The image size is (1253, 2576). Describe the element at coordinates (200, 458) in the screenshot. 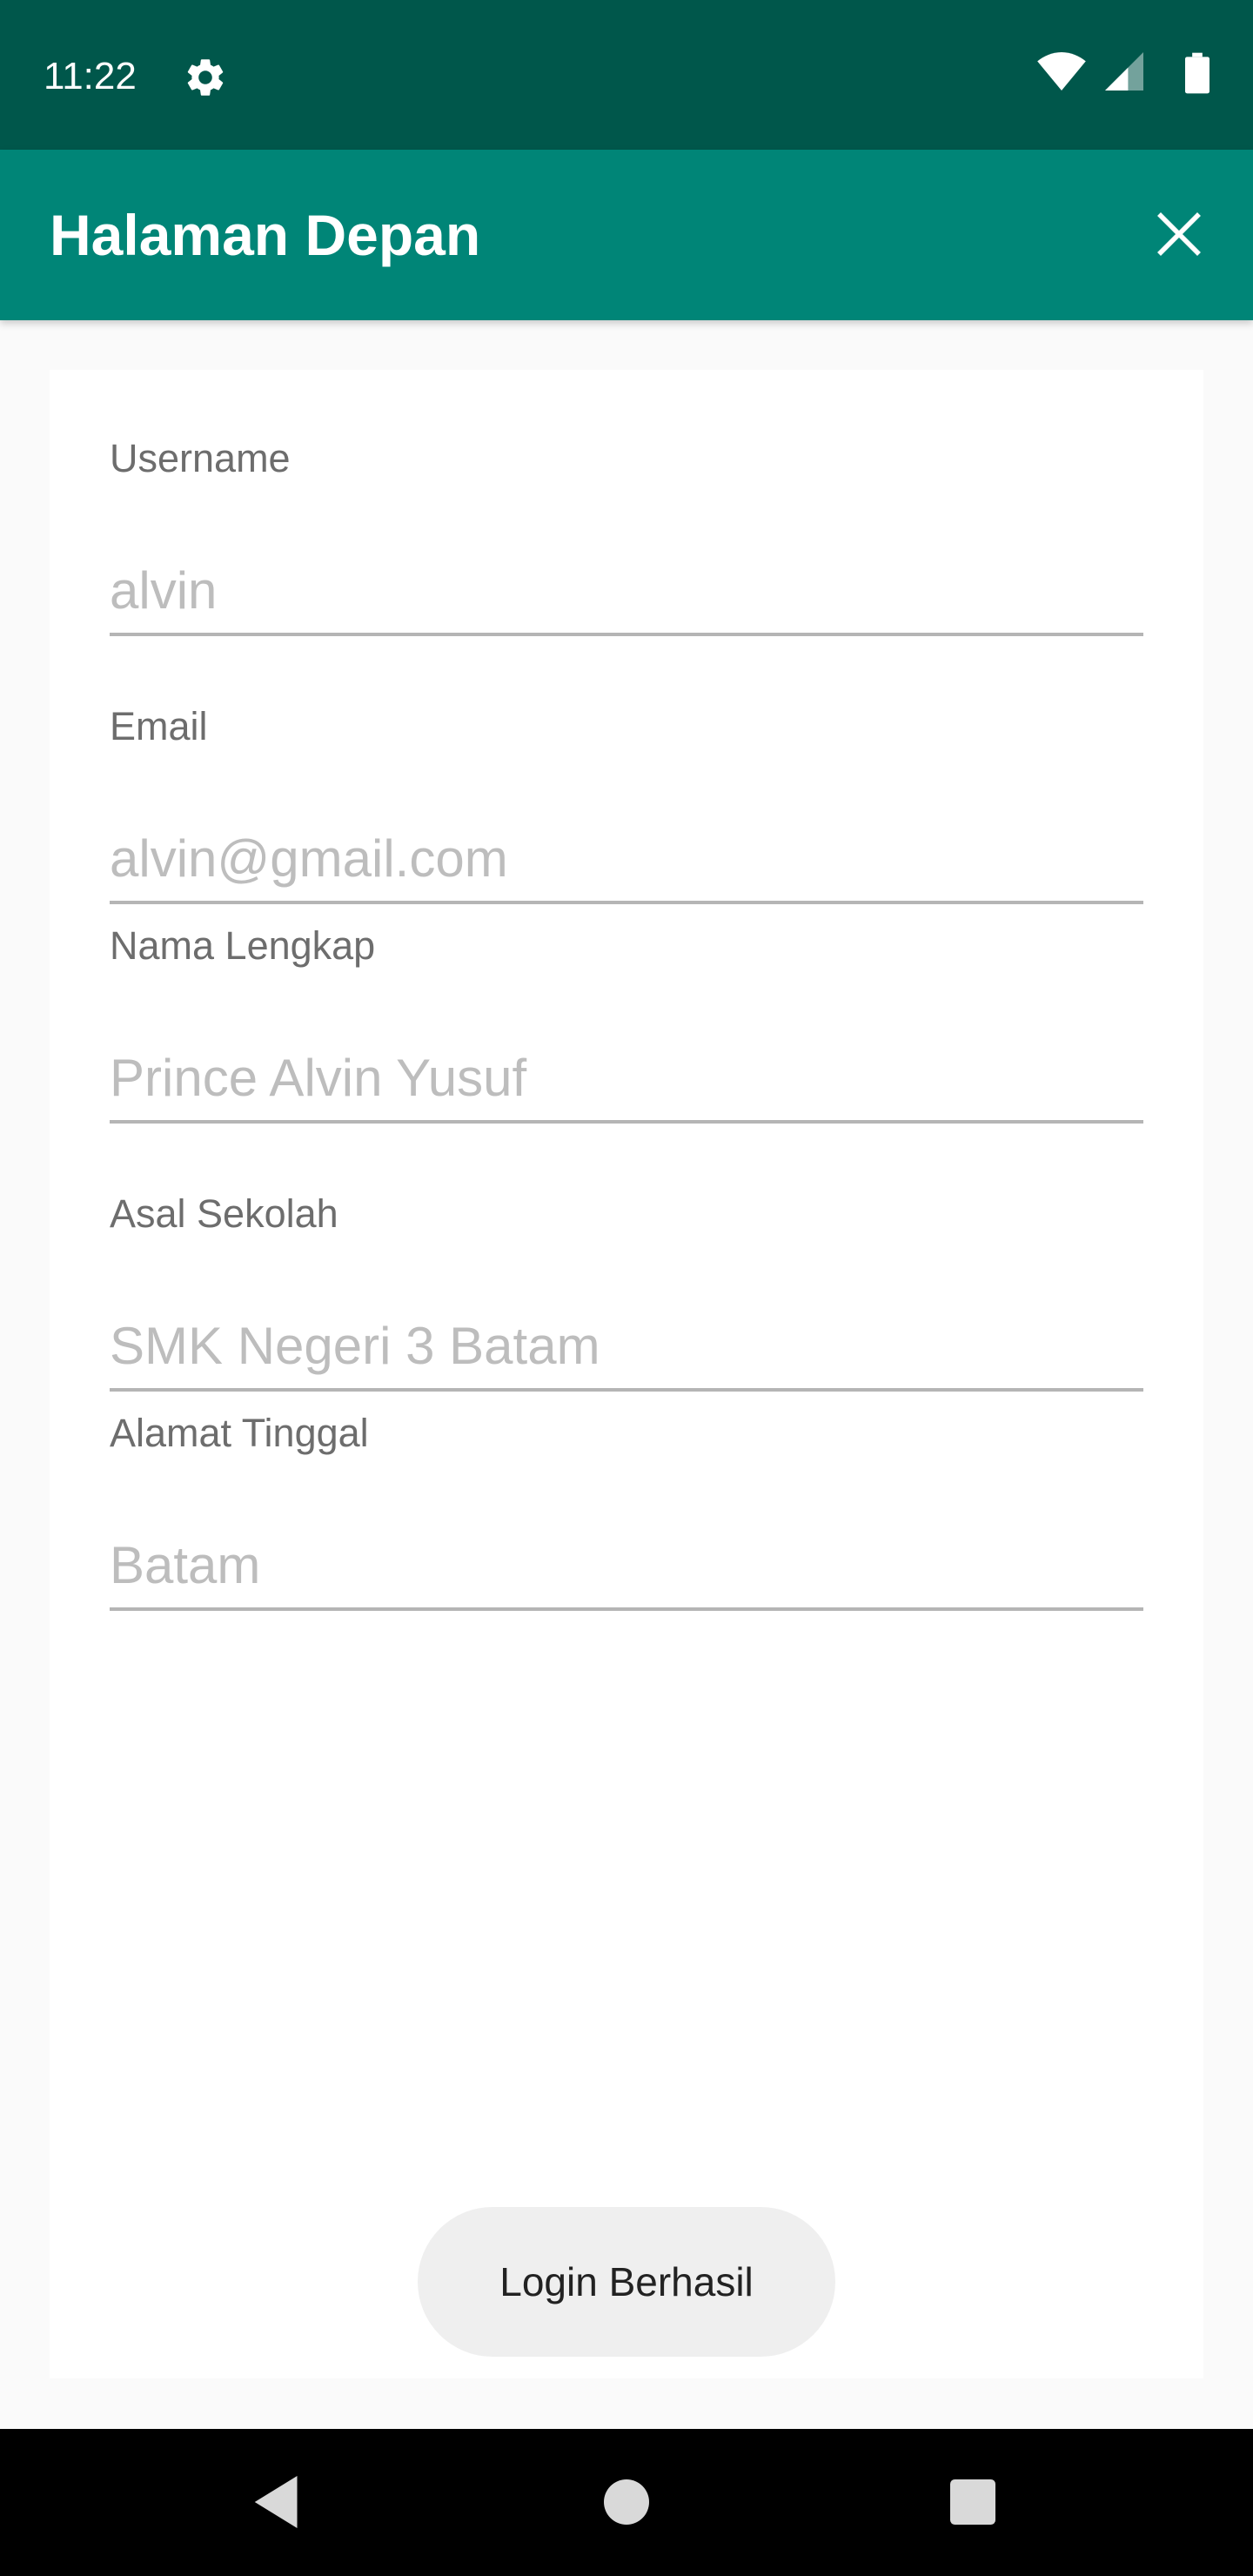

I see `username-label: Username` at that location.